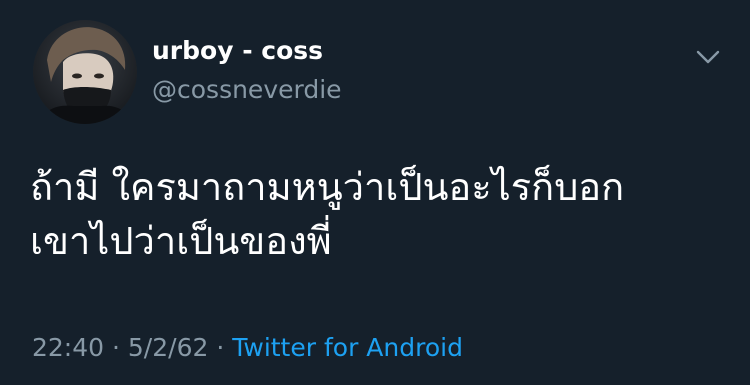 This screenshot has height=385, width=750. I want to click on tweet-time: 22:40, so click(68, 347).